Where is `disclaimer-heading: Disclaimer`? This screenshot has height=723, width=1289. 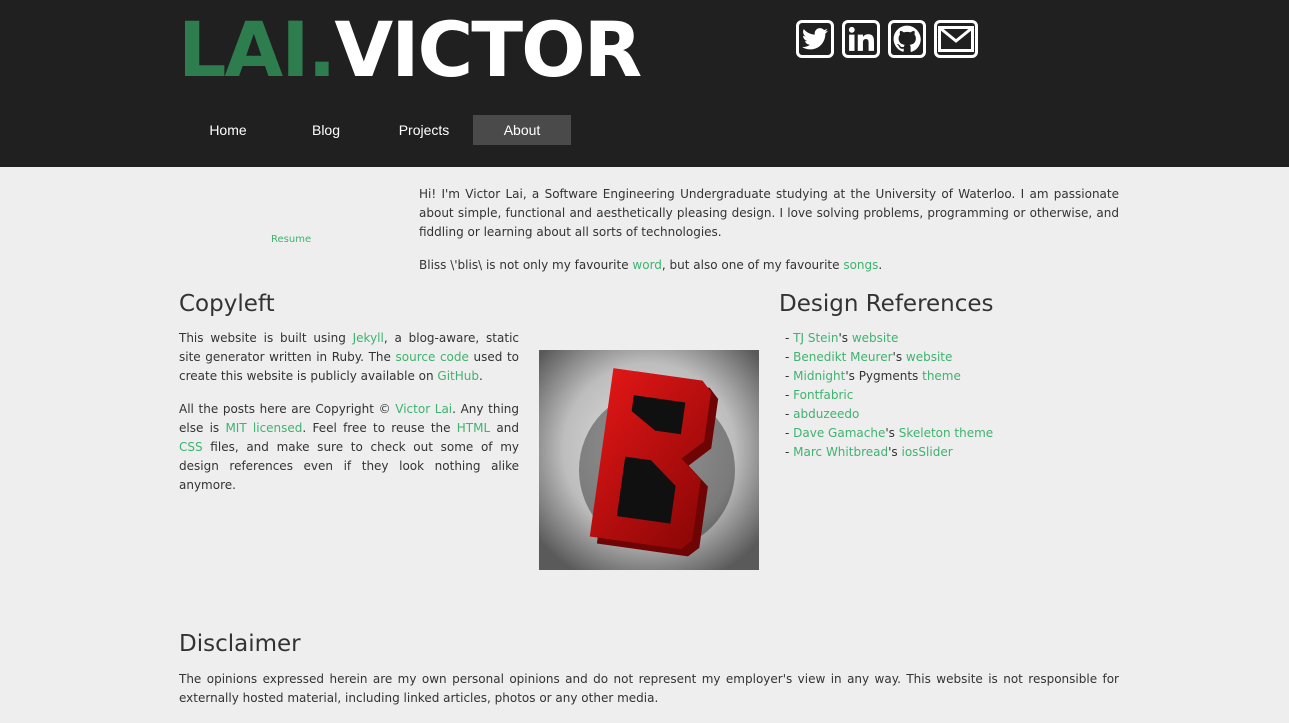 disclaimer-heading: Disclaimer is located at coordinates (240, 644).